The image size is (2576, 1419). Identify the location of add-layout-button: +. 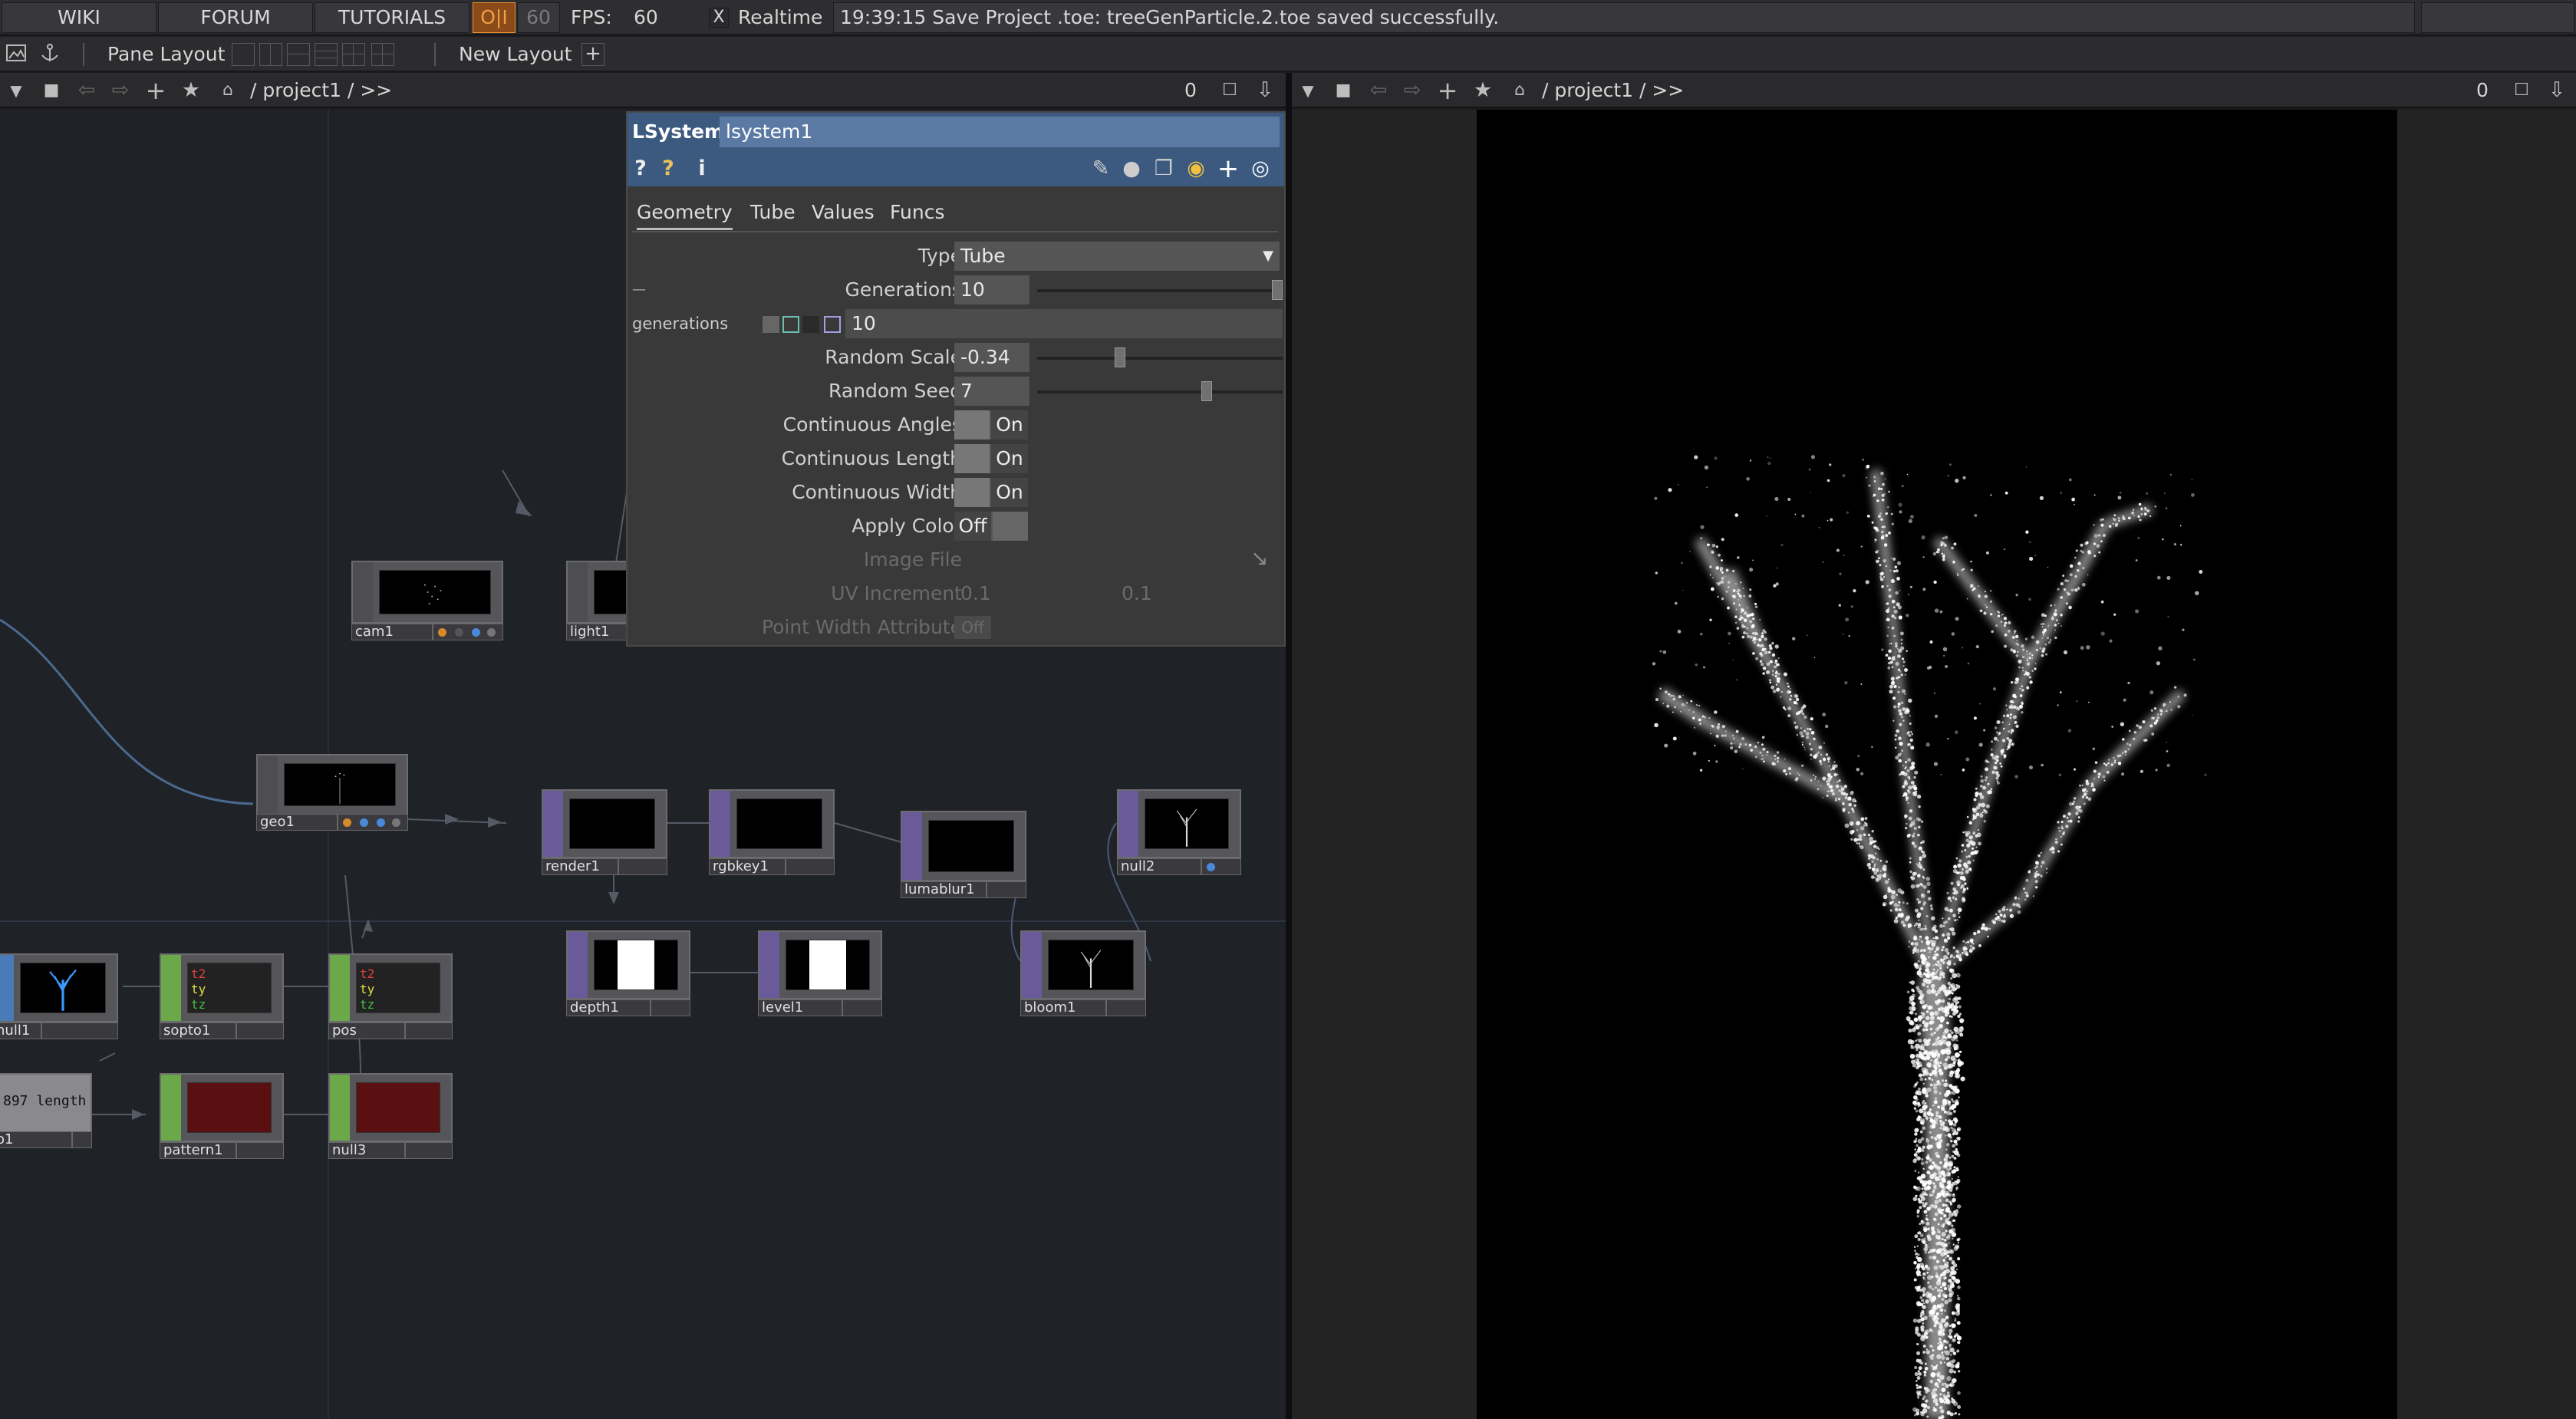
(592, 54).